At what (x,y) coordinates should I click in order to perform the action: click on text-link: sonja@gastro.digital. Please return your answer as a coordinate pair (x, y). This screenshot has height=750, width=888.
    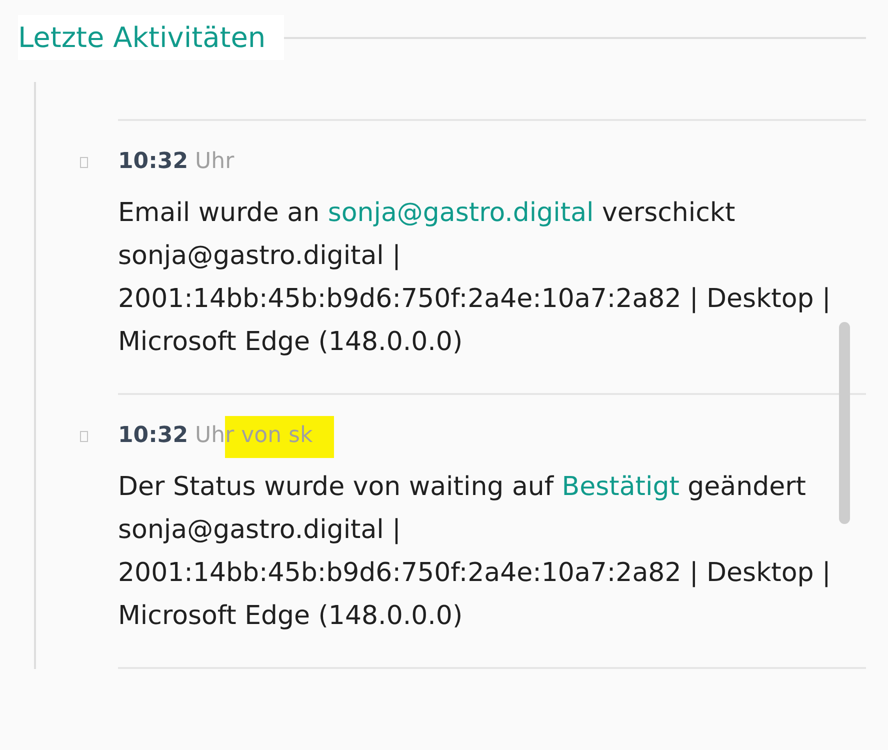
    Looking at the image, I should click on (461, 213).